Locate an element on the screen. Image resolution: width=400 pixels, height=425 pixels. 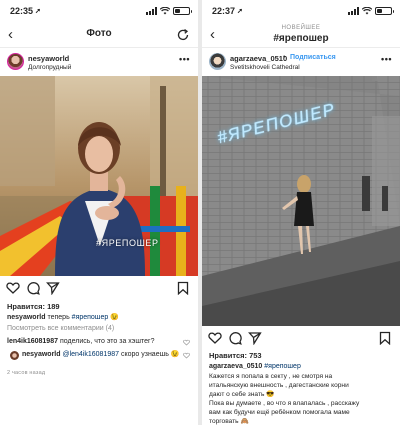
caption-emoji: 😉 is located at coordinates (114, 317).